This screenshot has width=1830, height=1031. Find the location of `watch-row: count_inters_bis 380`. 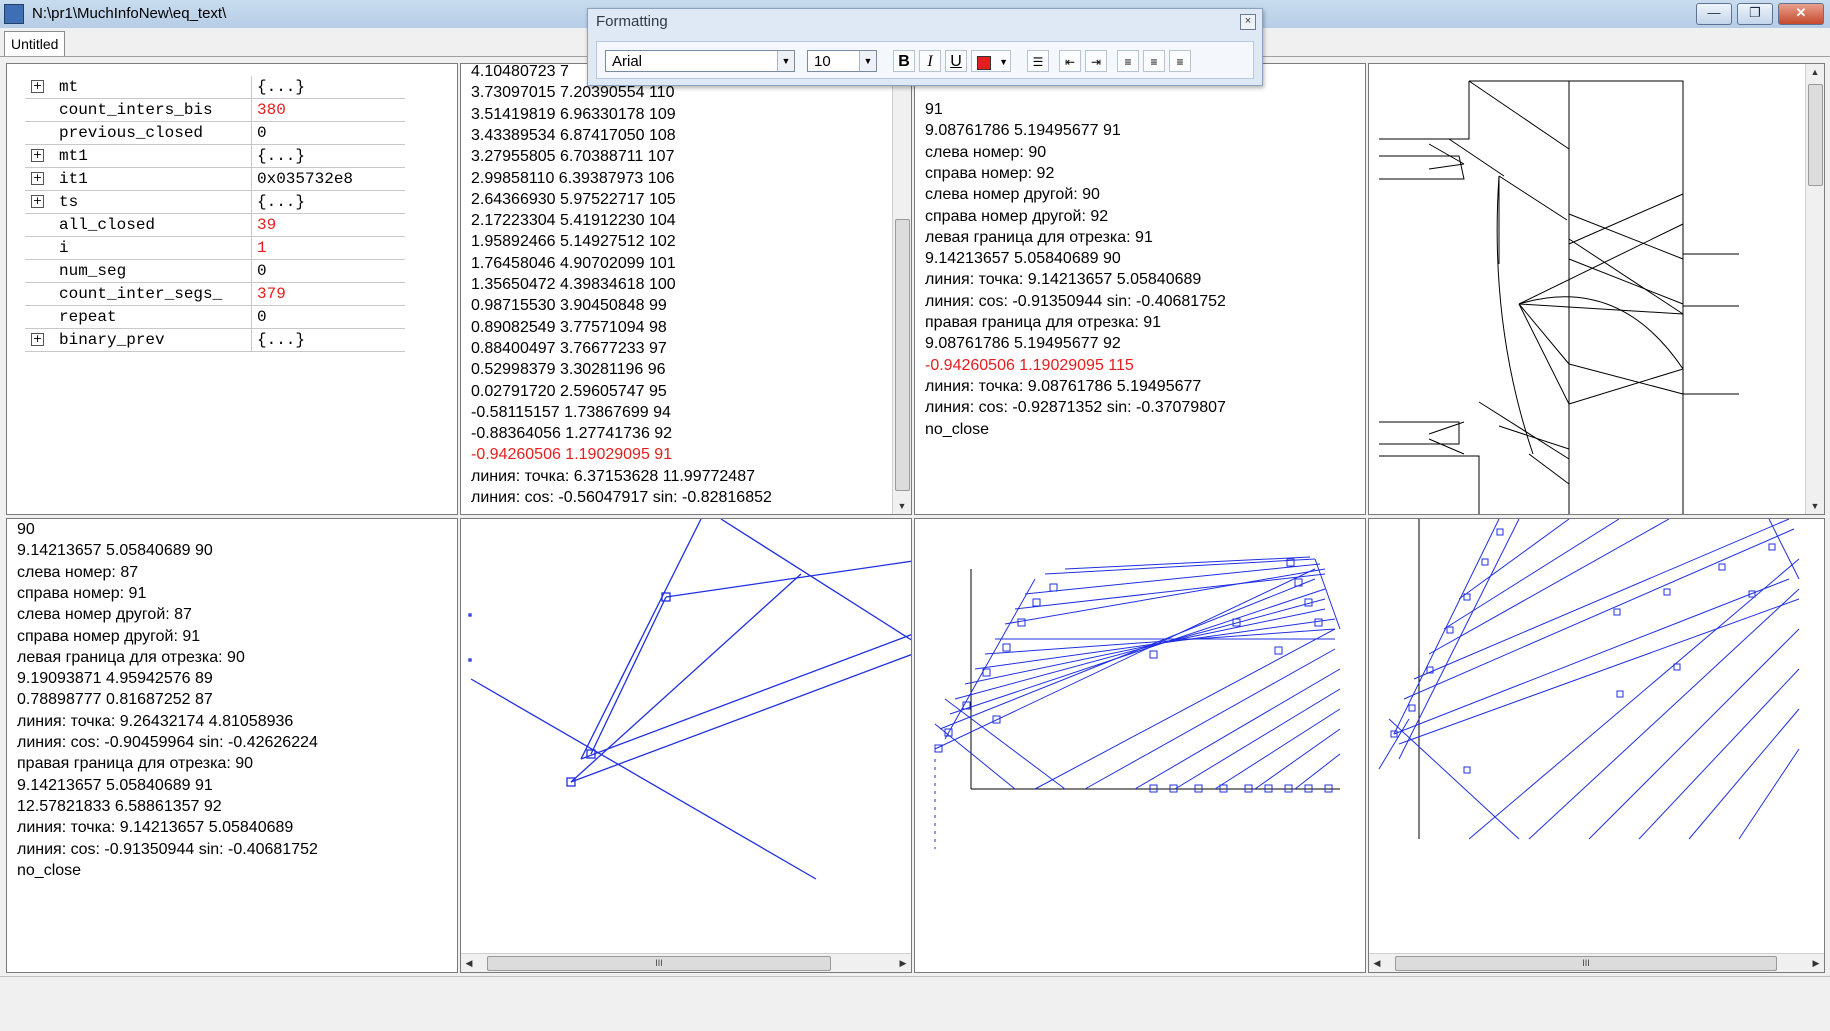

watch-row: count_inters_bis 380 is located at coordinates (215, 110).